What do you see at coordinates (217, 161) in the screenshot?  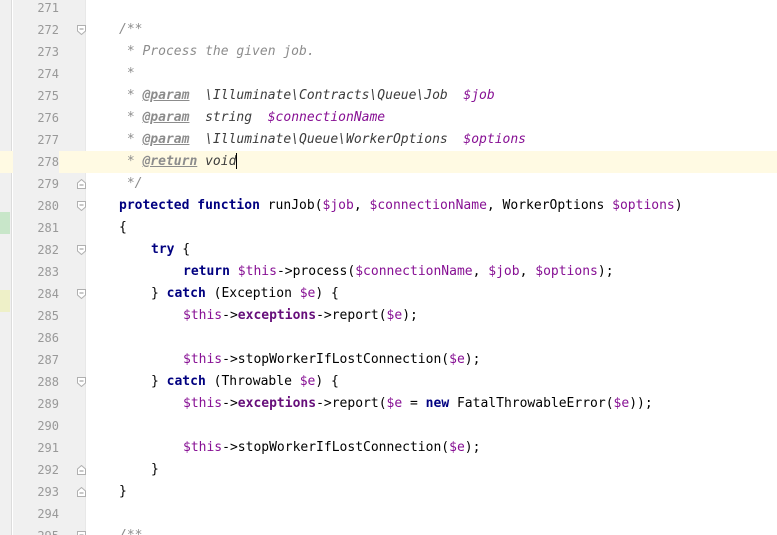 I see `code-token: void` at bounding box center [217, 161].